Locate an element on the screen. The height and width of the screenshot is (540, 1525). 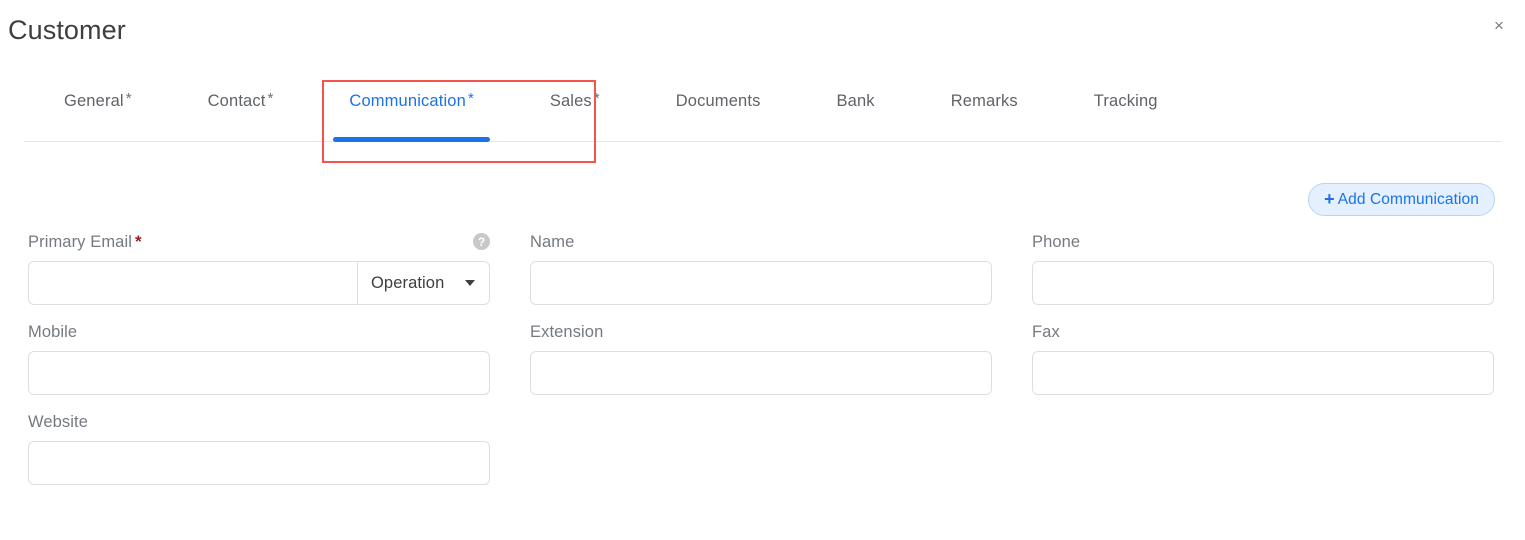
form-row-3: Website is located at coordinates (762, 448).